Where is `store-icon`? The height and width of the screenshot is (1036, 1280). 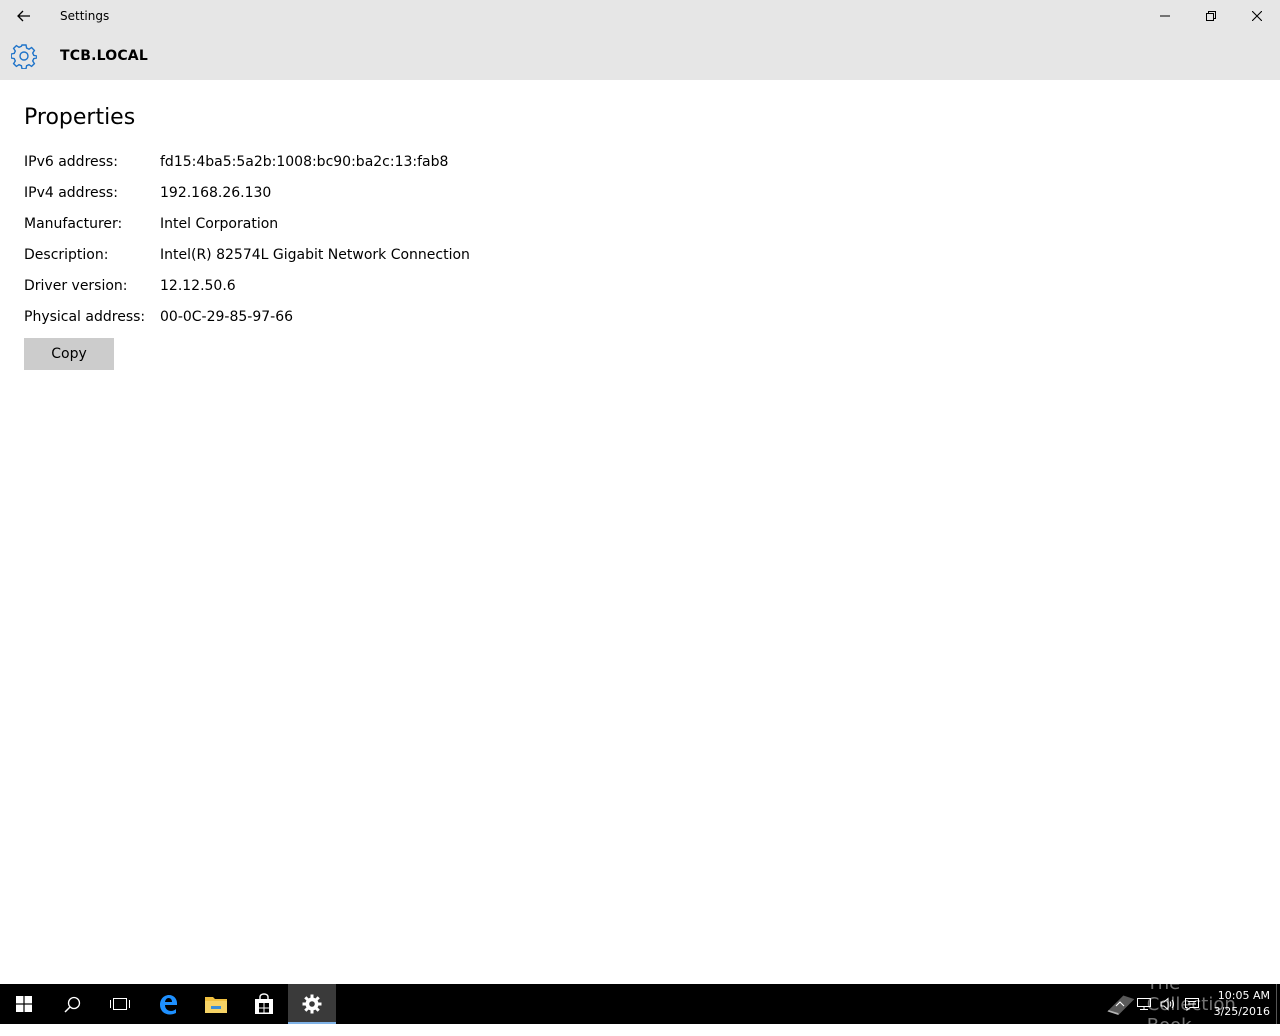 store-icon is located at coordinates (264, 1003).